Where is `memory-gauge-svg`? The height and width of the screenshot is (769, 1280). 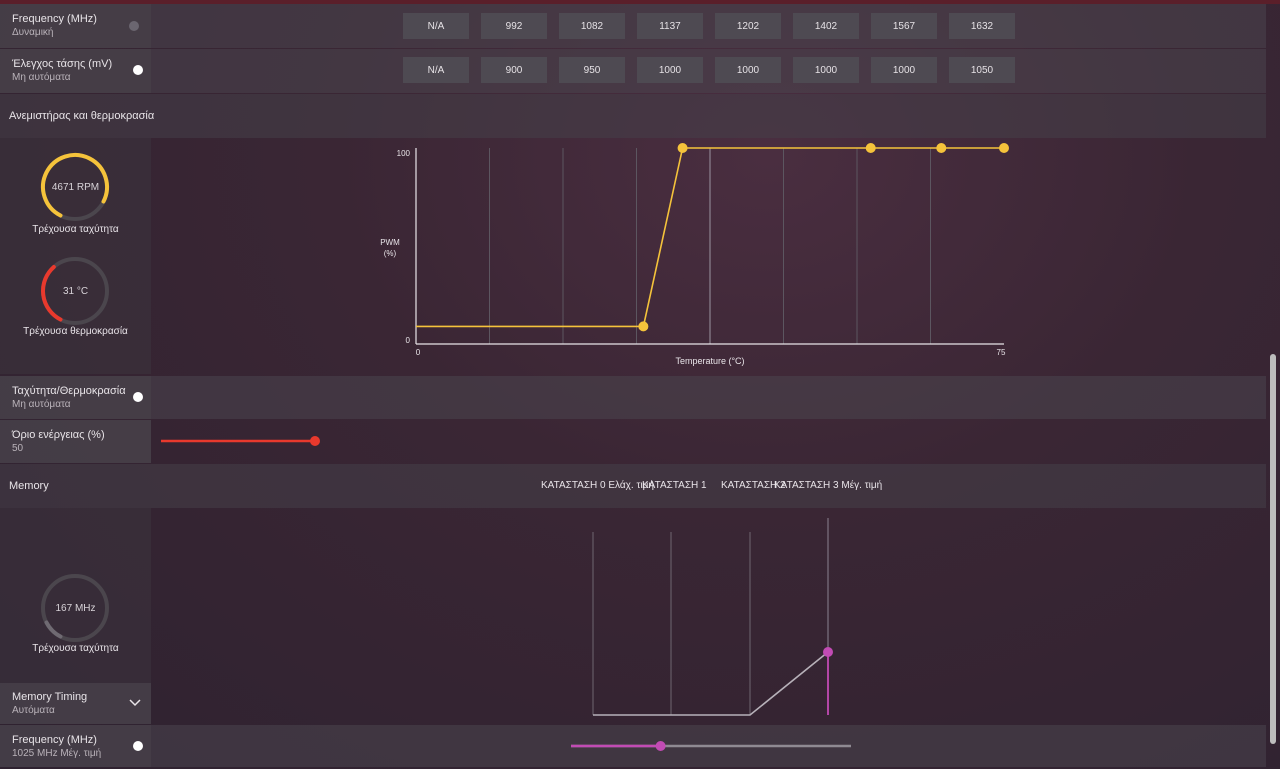 memory-gauge-svg is located at coordinates (75, 608).